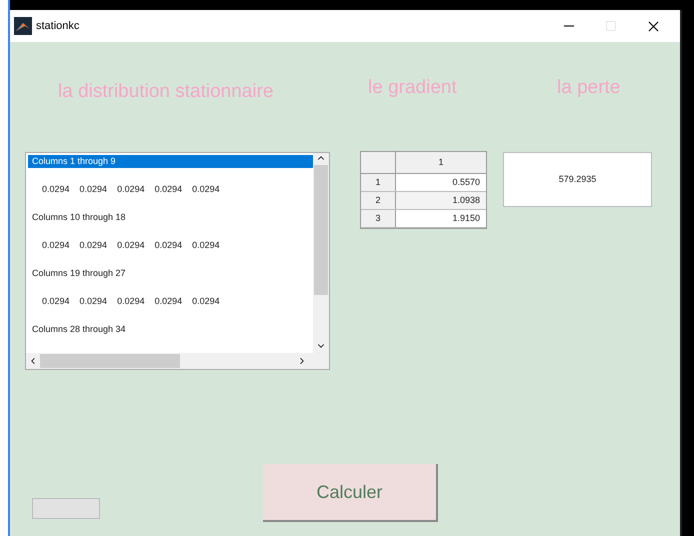 The image size is (694, 536). I want to click on row-header: 1, so click(378, 182).